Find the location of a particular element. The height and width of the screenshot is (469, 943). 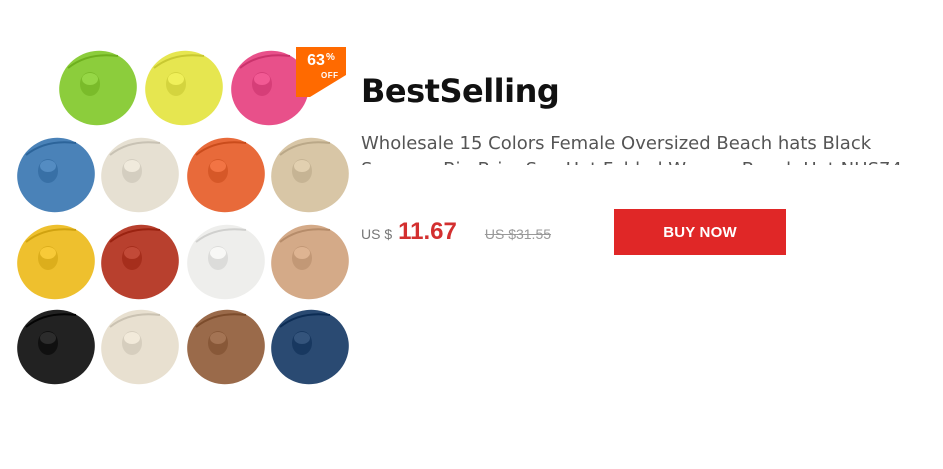

section-title: BestSelling is located at coordinates (460, 91).